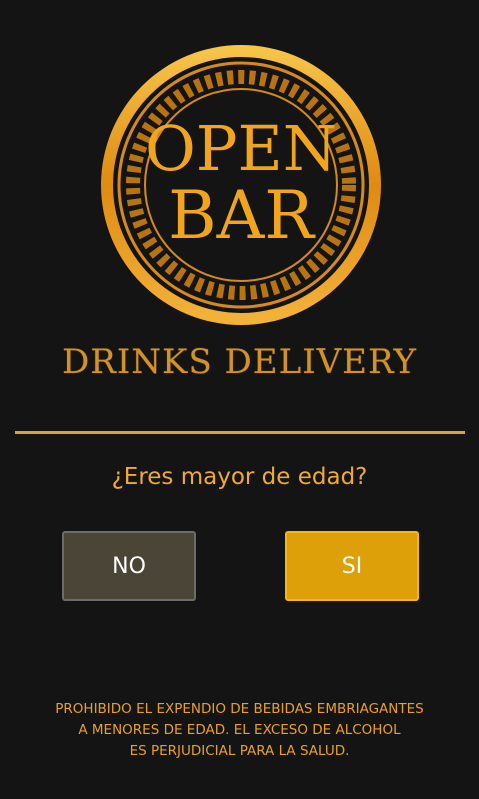  Describe the element at coordinates (242, 215) in the screenshot. I see `logo-line2: BAR` at that location.